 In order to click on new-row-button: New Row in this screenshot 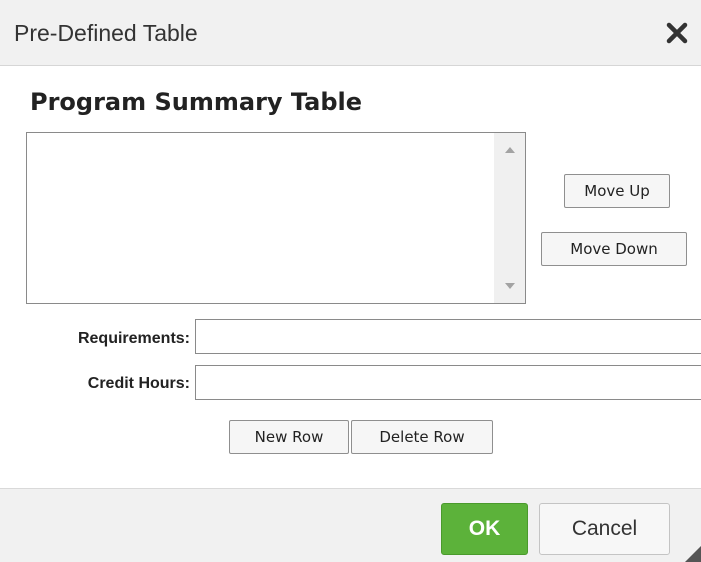, I will do `click(289, 437)`.